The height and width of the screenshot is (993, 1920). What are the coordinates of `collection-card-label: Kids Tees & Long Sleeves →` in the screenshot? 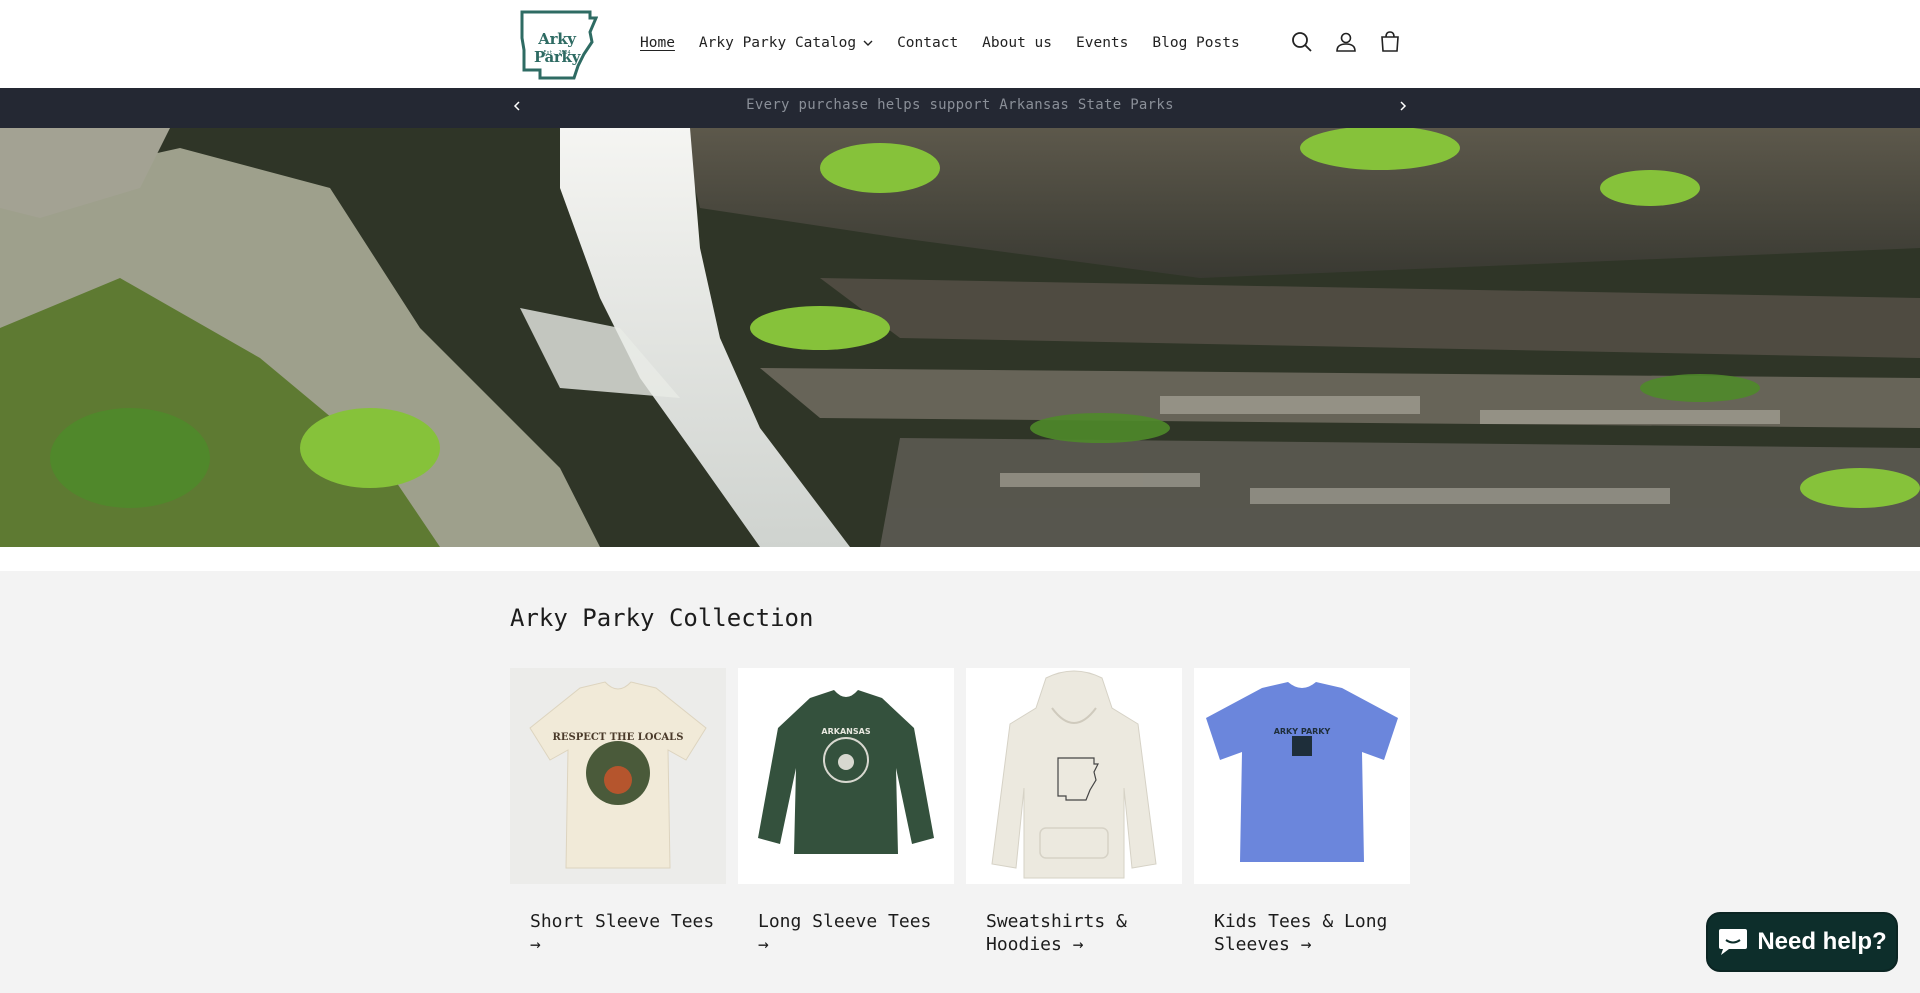 It's located at (1302, 933).